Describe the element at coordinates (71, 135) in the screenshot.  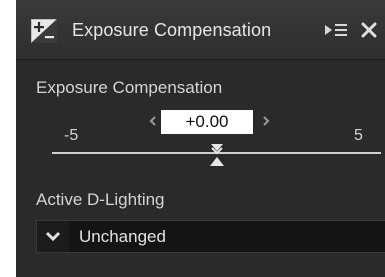
I see `slider-min-label: -5` at that location.